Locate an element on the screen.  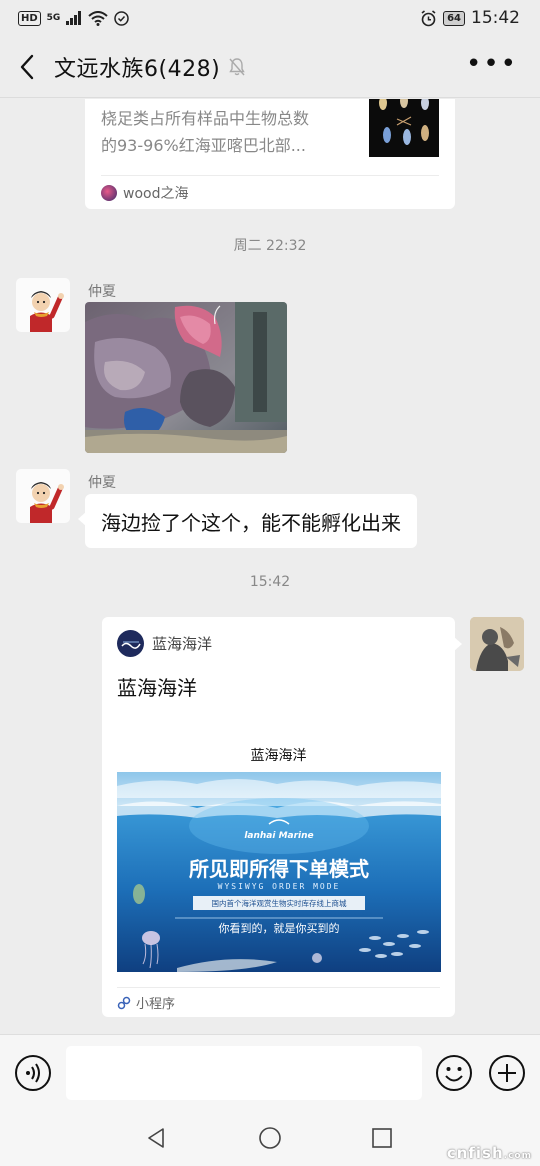
message-text: 海边捡了个这个，能不能孵化出来 is located at coordinates (251, 522).